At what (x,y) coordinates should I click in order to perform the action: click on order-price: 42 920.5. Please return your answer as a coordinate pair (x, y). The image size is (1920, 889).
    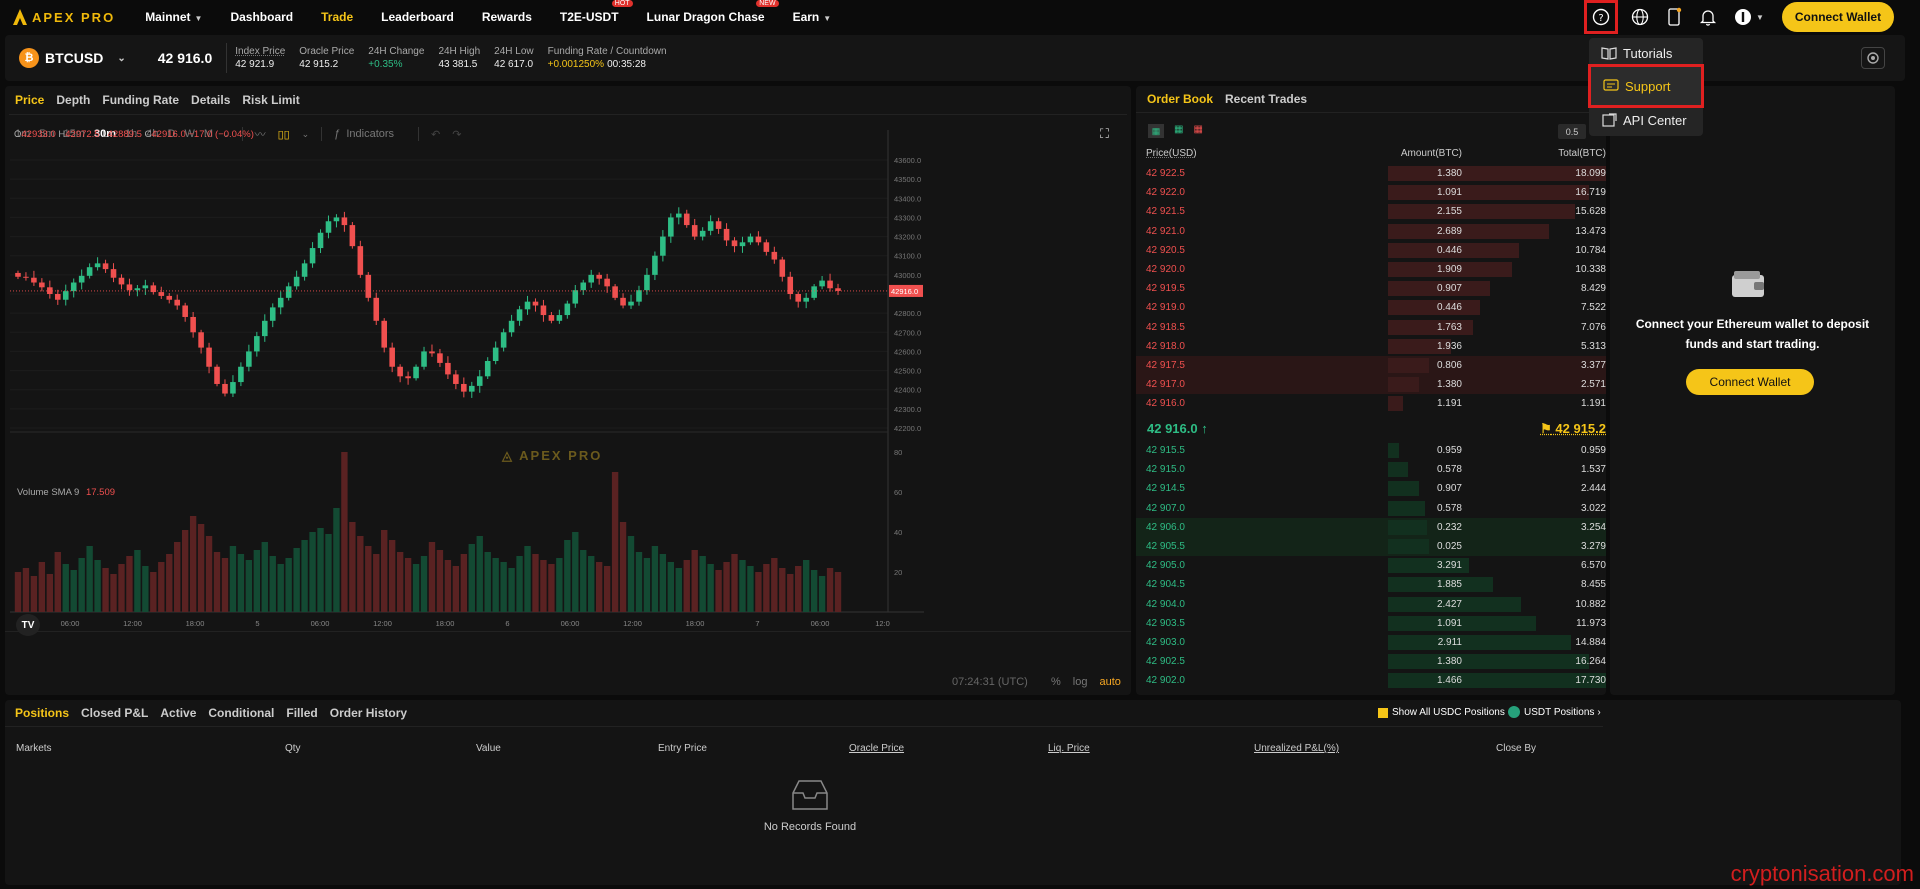
    Looking at the image, I should click on (1165, 250).